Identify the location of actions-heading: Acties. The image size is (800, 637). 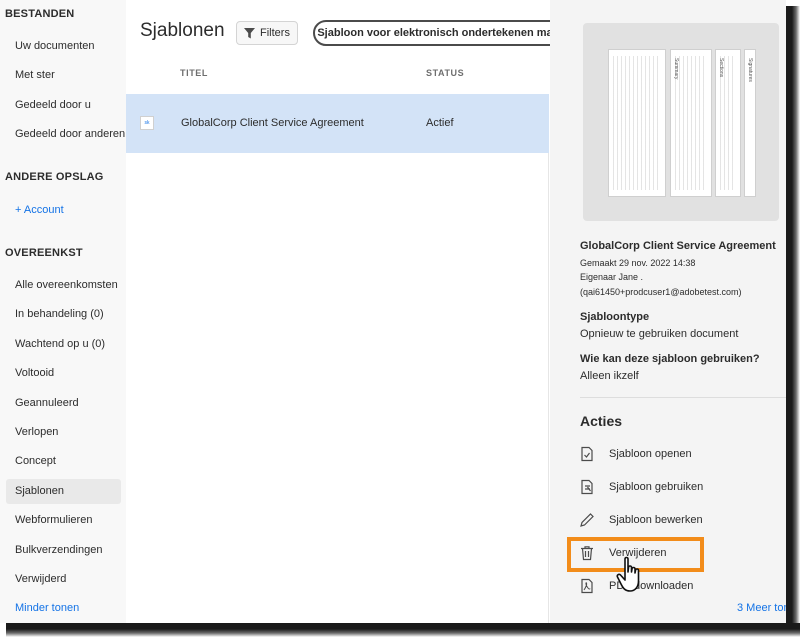
(601, 421).